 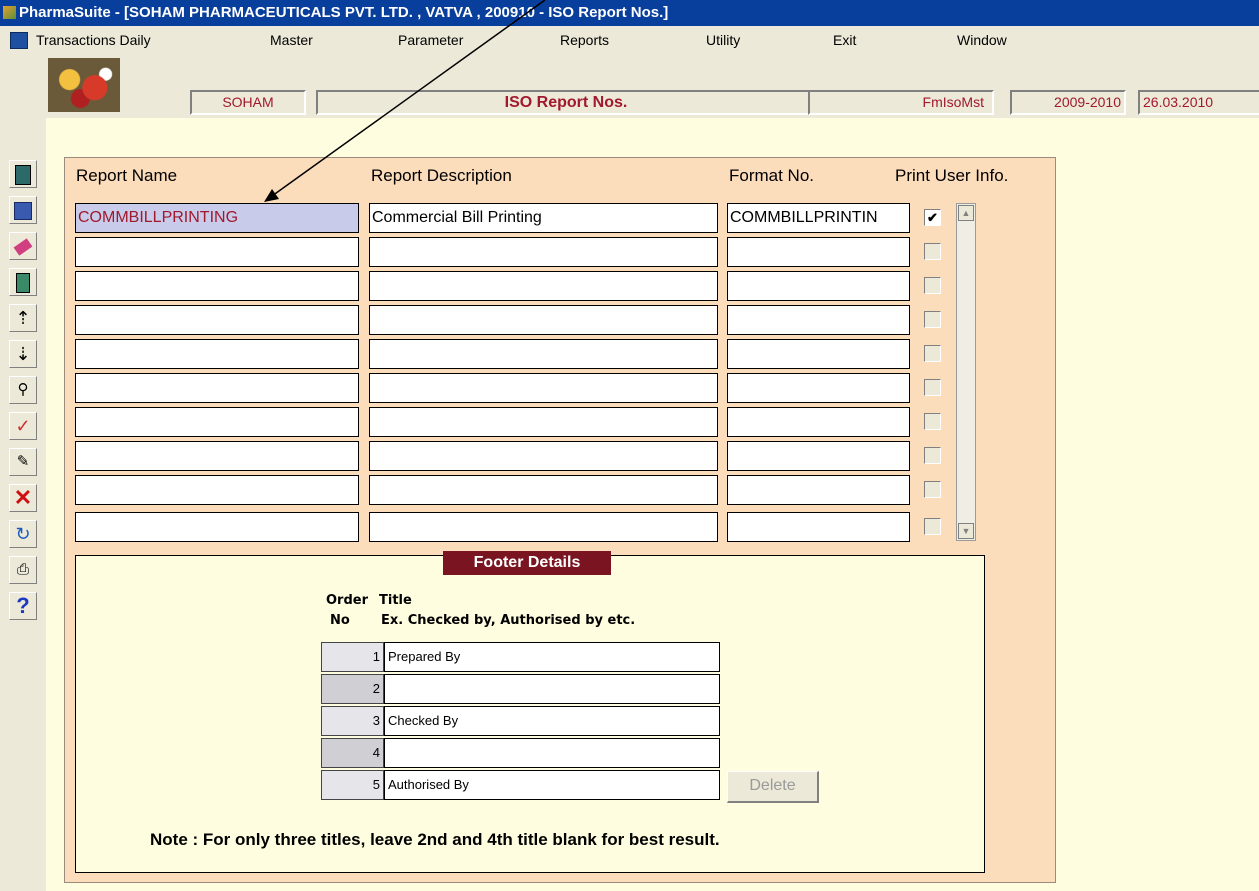 What do you see at coordinates (543, 218) in the screenshot?
I see `report-description-cell: Commercial Bill Printing` at bounding box center [543, 218].